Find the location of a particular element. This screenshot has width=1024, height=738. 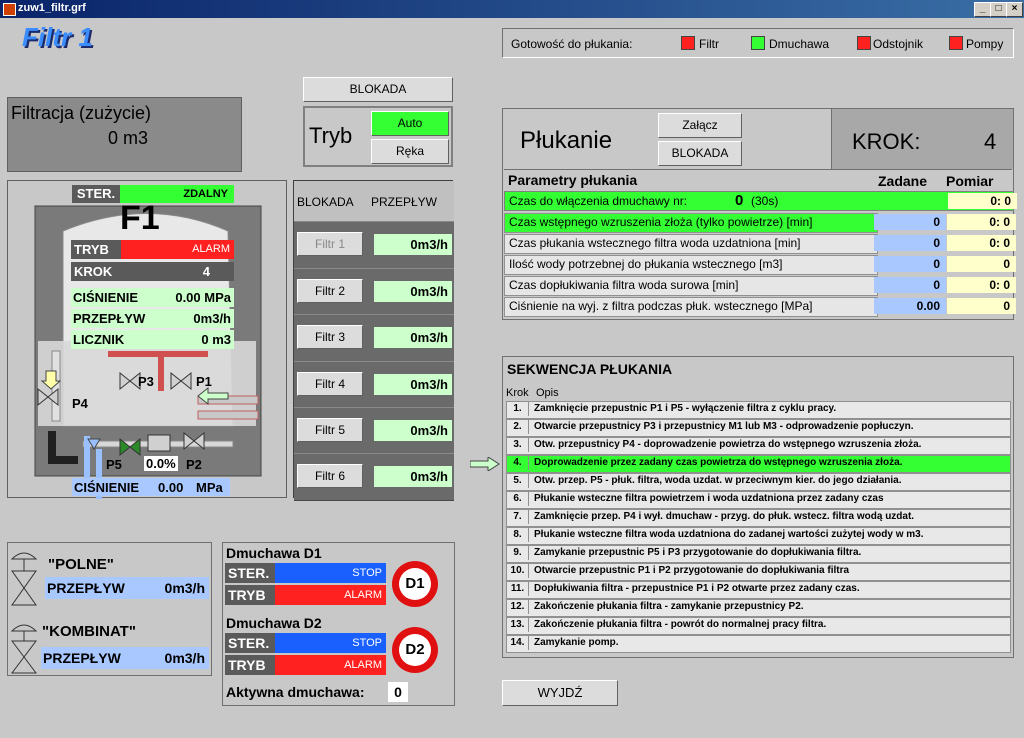

blower-d1-tryb-label: TRYB is located at coordinates (250, 595).